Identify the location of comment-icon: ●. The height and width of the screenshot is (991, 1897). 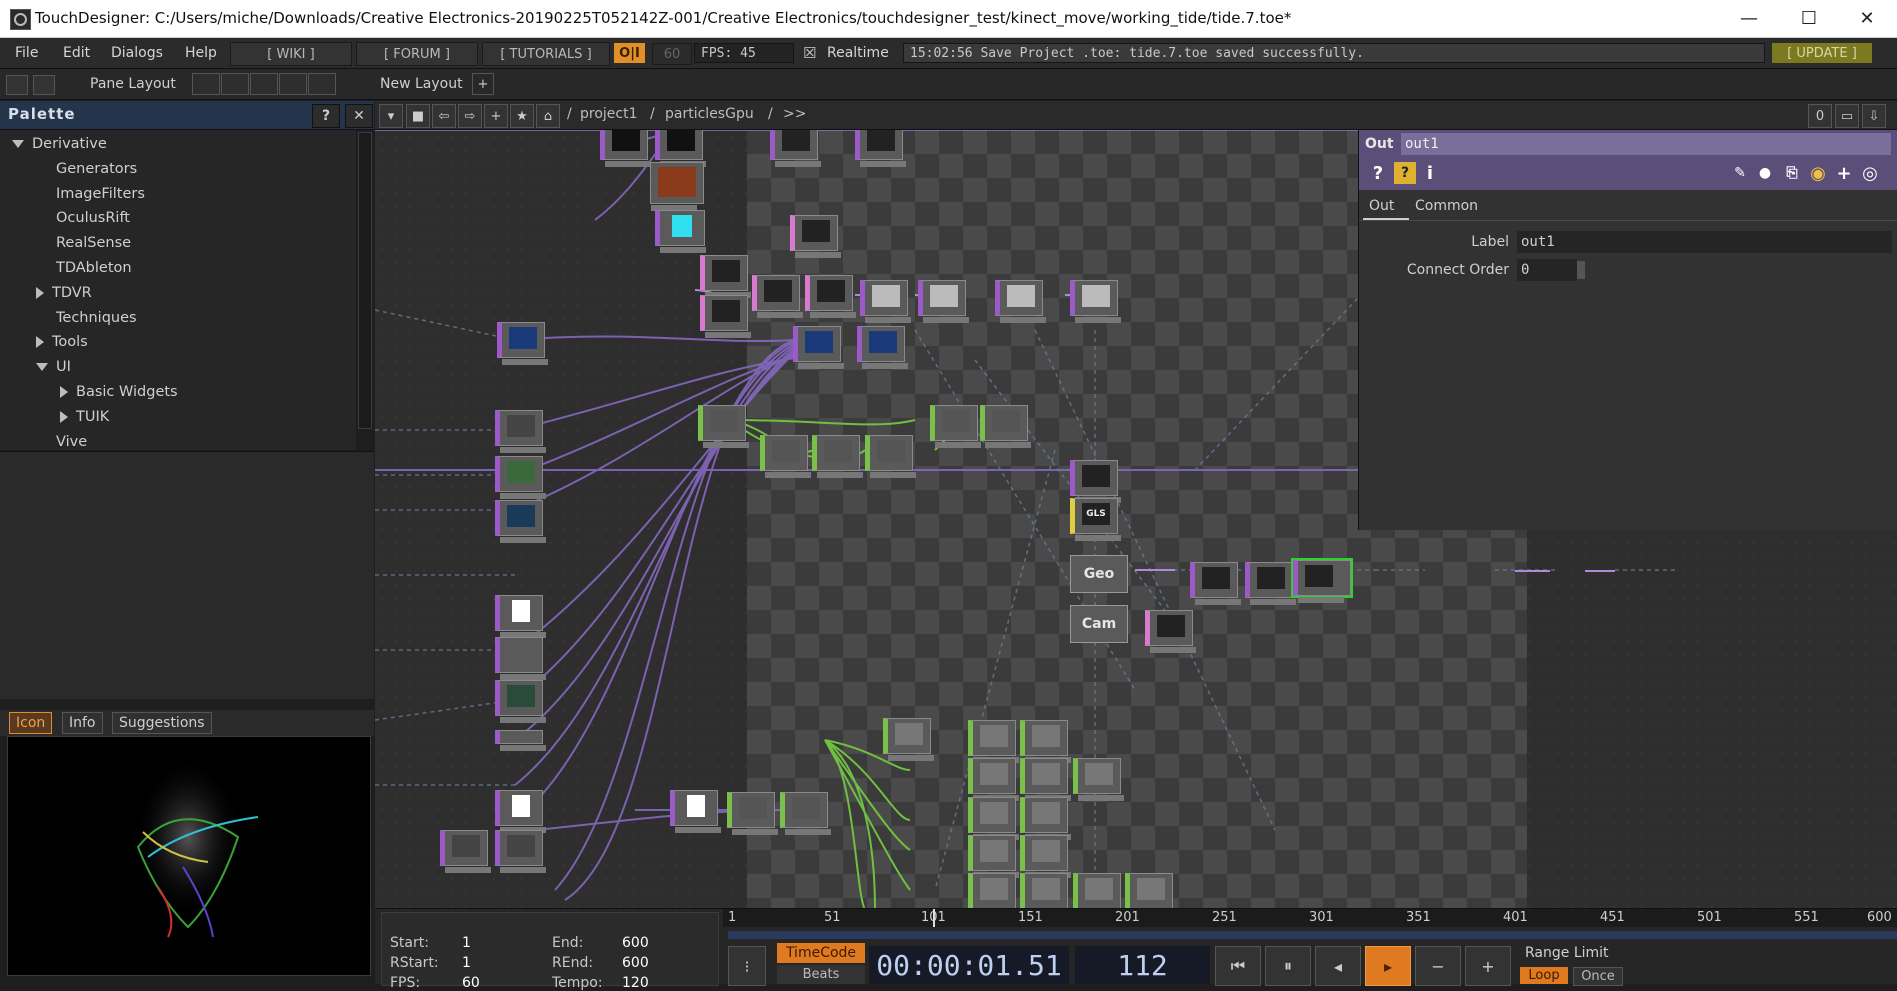
(1765, 173).